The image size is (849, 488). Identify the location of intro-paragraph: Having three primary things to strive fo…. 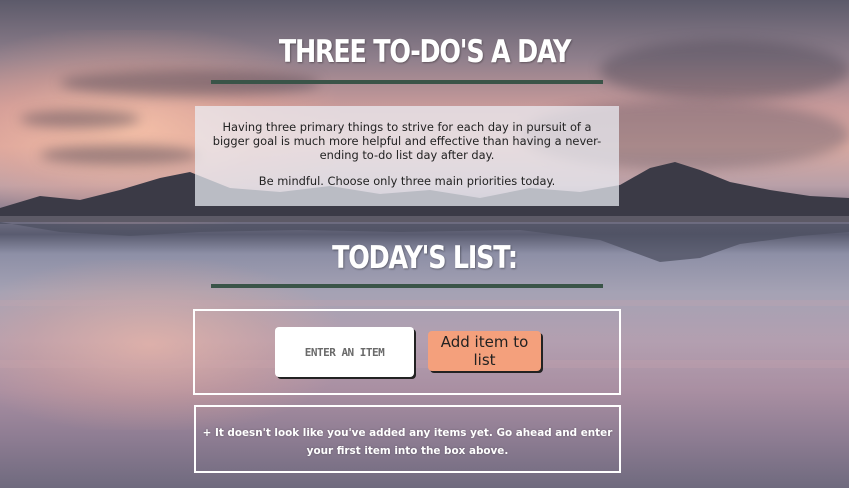
(407, 141).